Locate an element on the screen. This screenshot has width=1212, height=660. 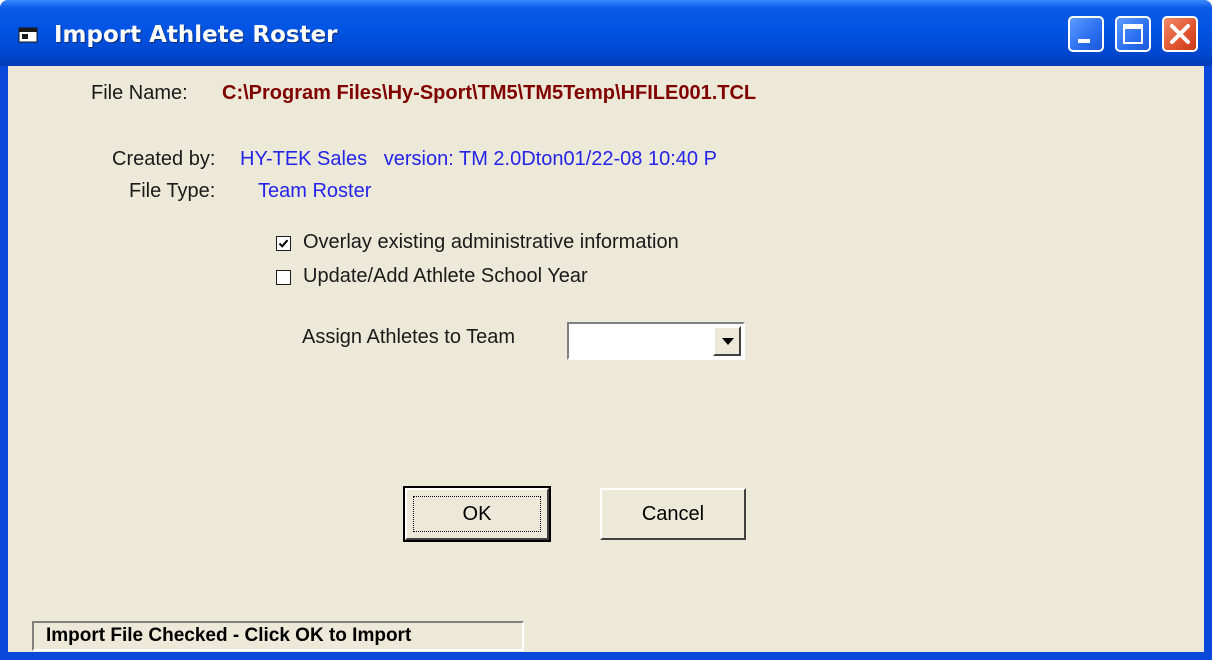
assign-team-label: Assign Athletes to Team is located at coordinates (409, 337).